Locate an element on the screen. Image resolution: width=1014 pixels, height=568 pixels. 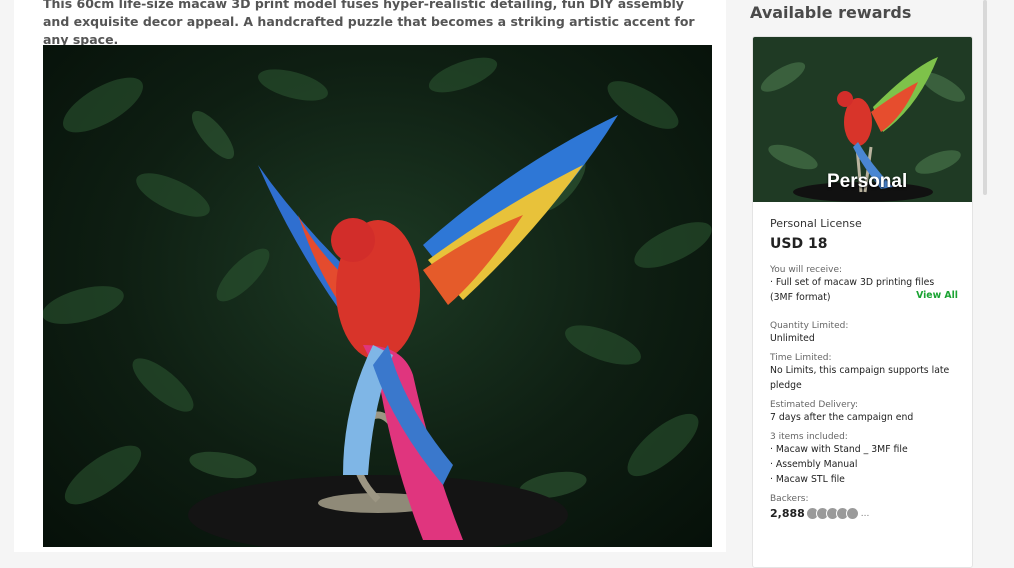
delivery-label: Estimated Delivery: is located at coordinates (814, 405).